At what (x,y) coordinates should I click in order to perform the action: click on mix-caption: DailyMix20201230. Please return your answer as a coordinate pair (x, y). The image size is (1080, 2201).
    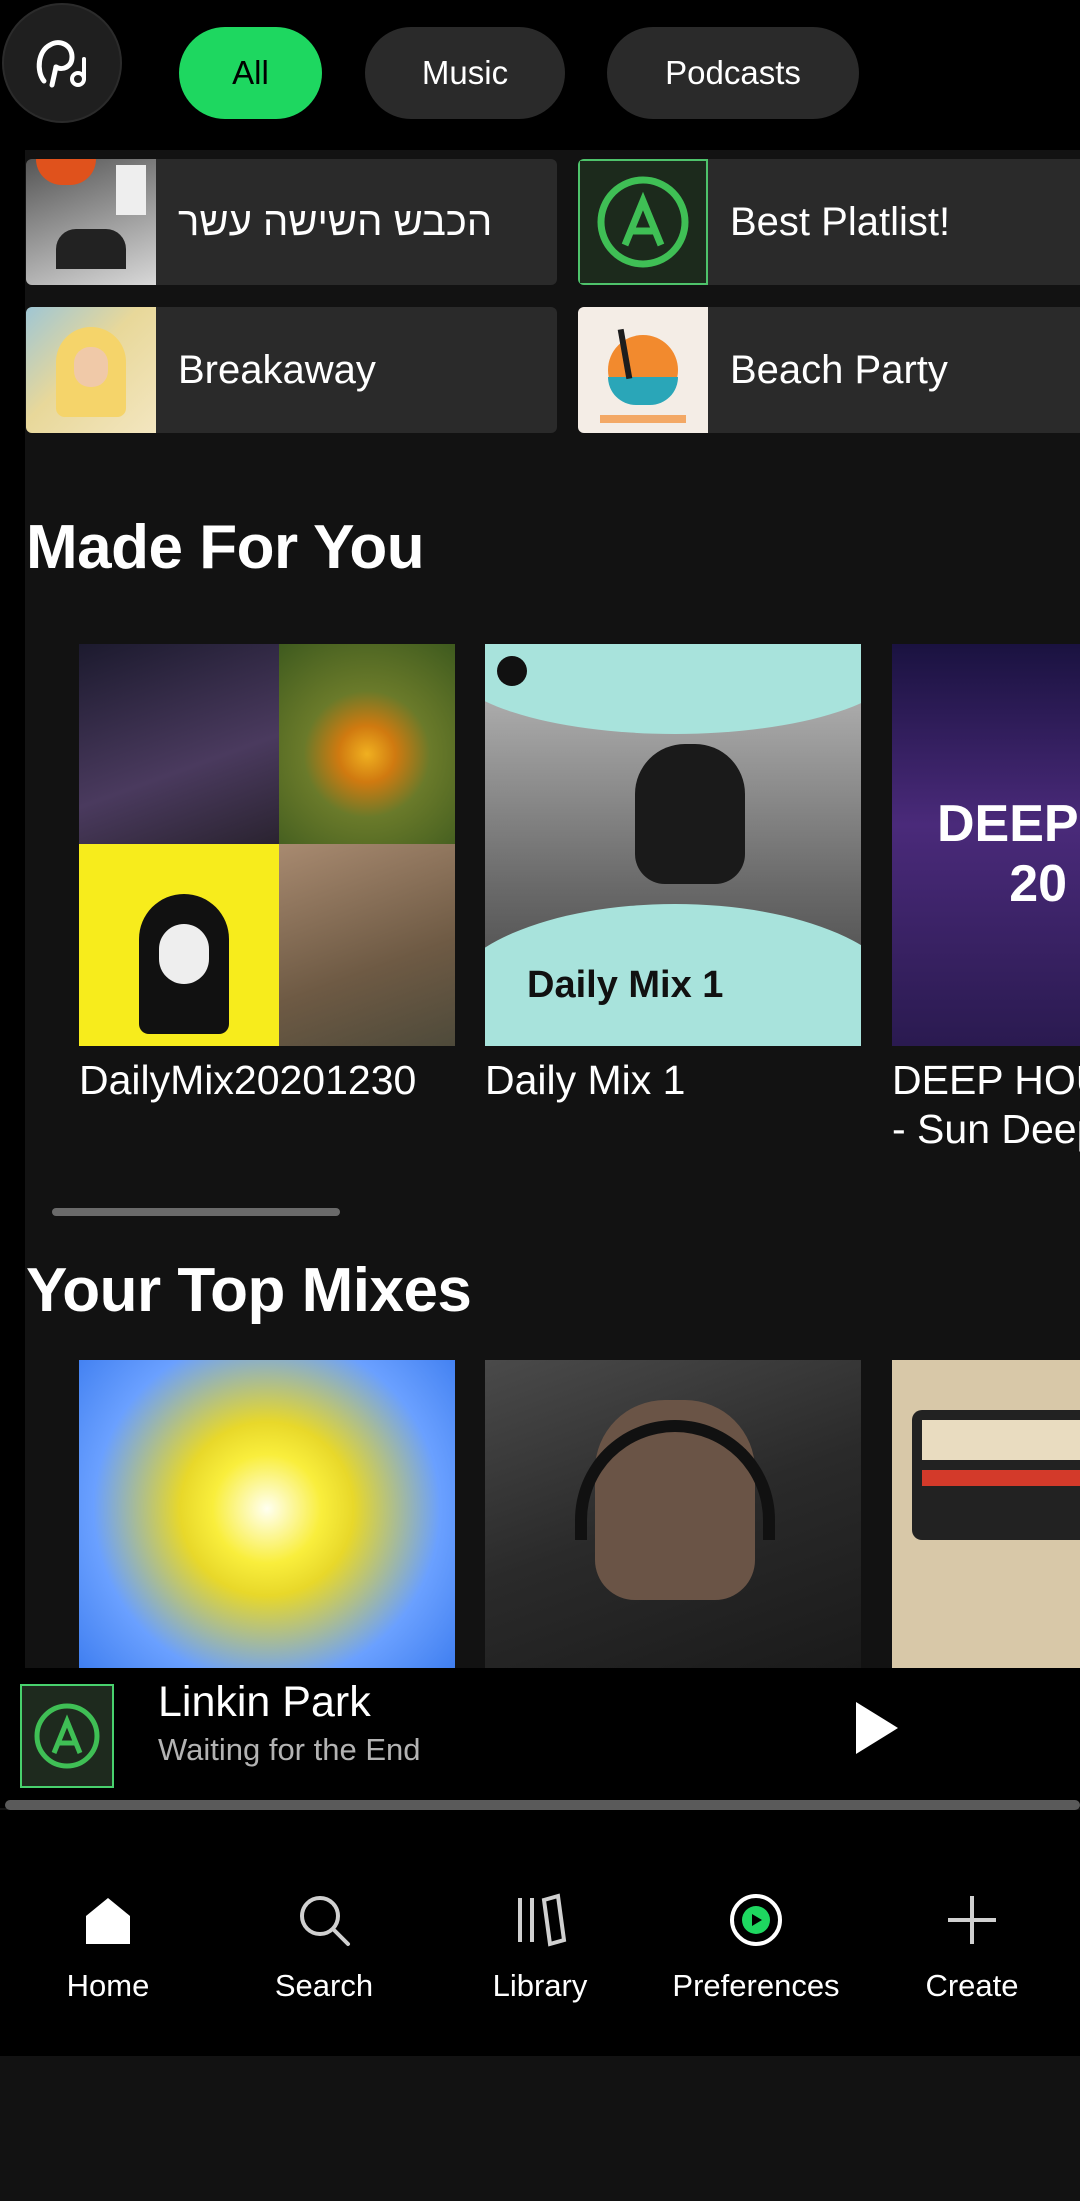
    Looking at the image, I should click on (248, 1080).